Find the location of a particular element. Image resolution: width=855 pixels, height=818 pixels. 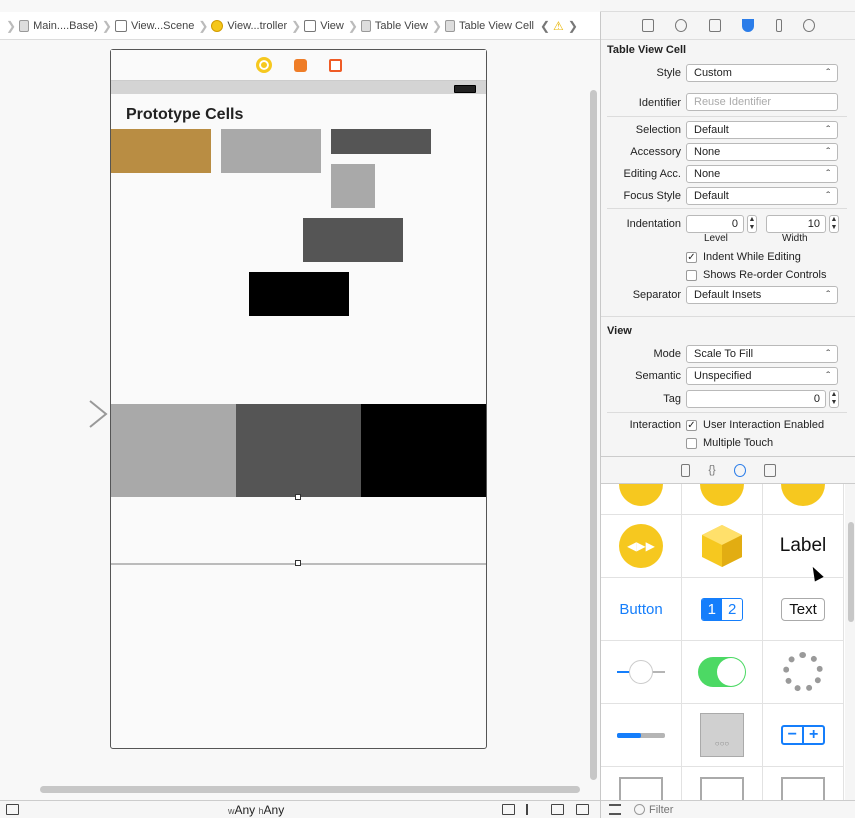

checkbox-label: Shows Re-order Controls is located at coordinates (765, 275).